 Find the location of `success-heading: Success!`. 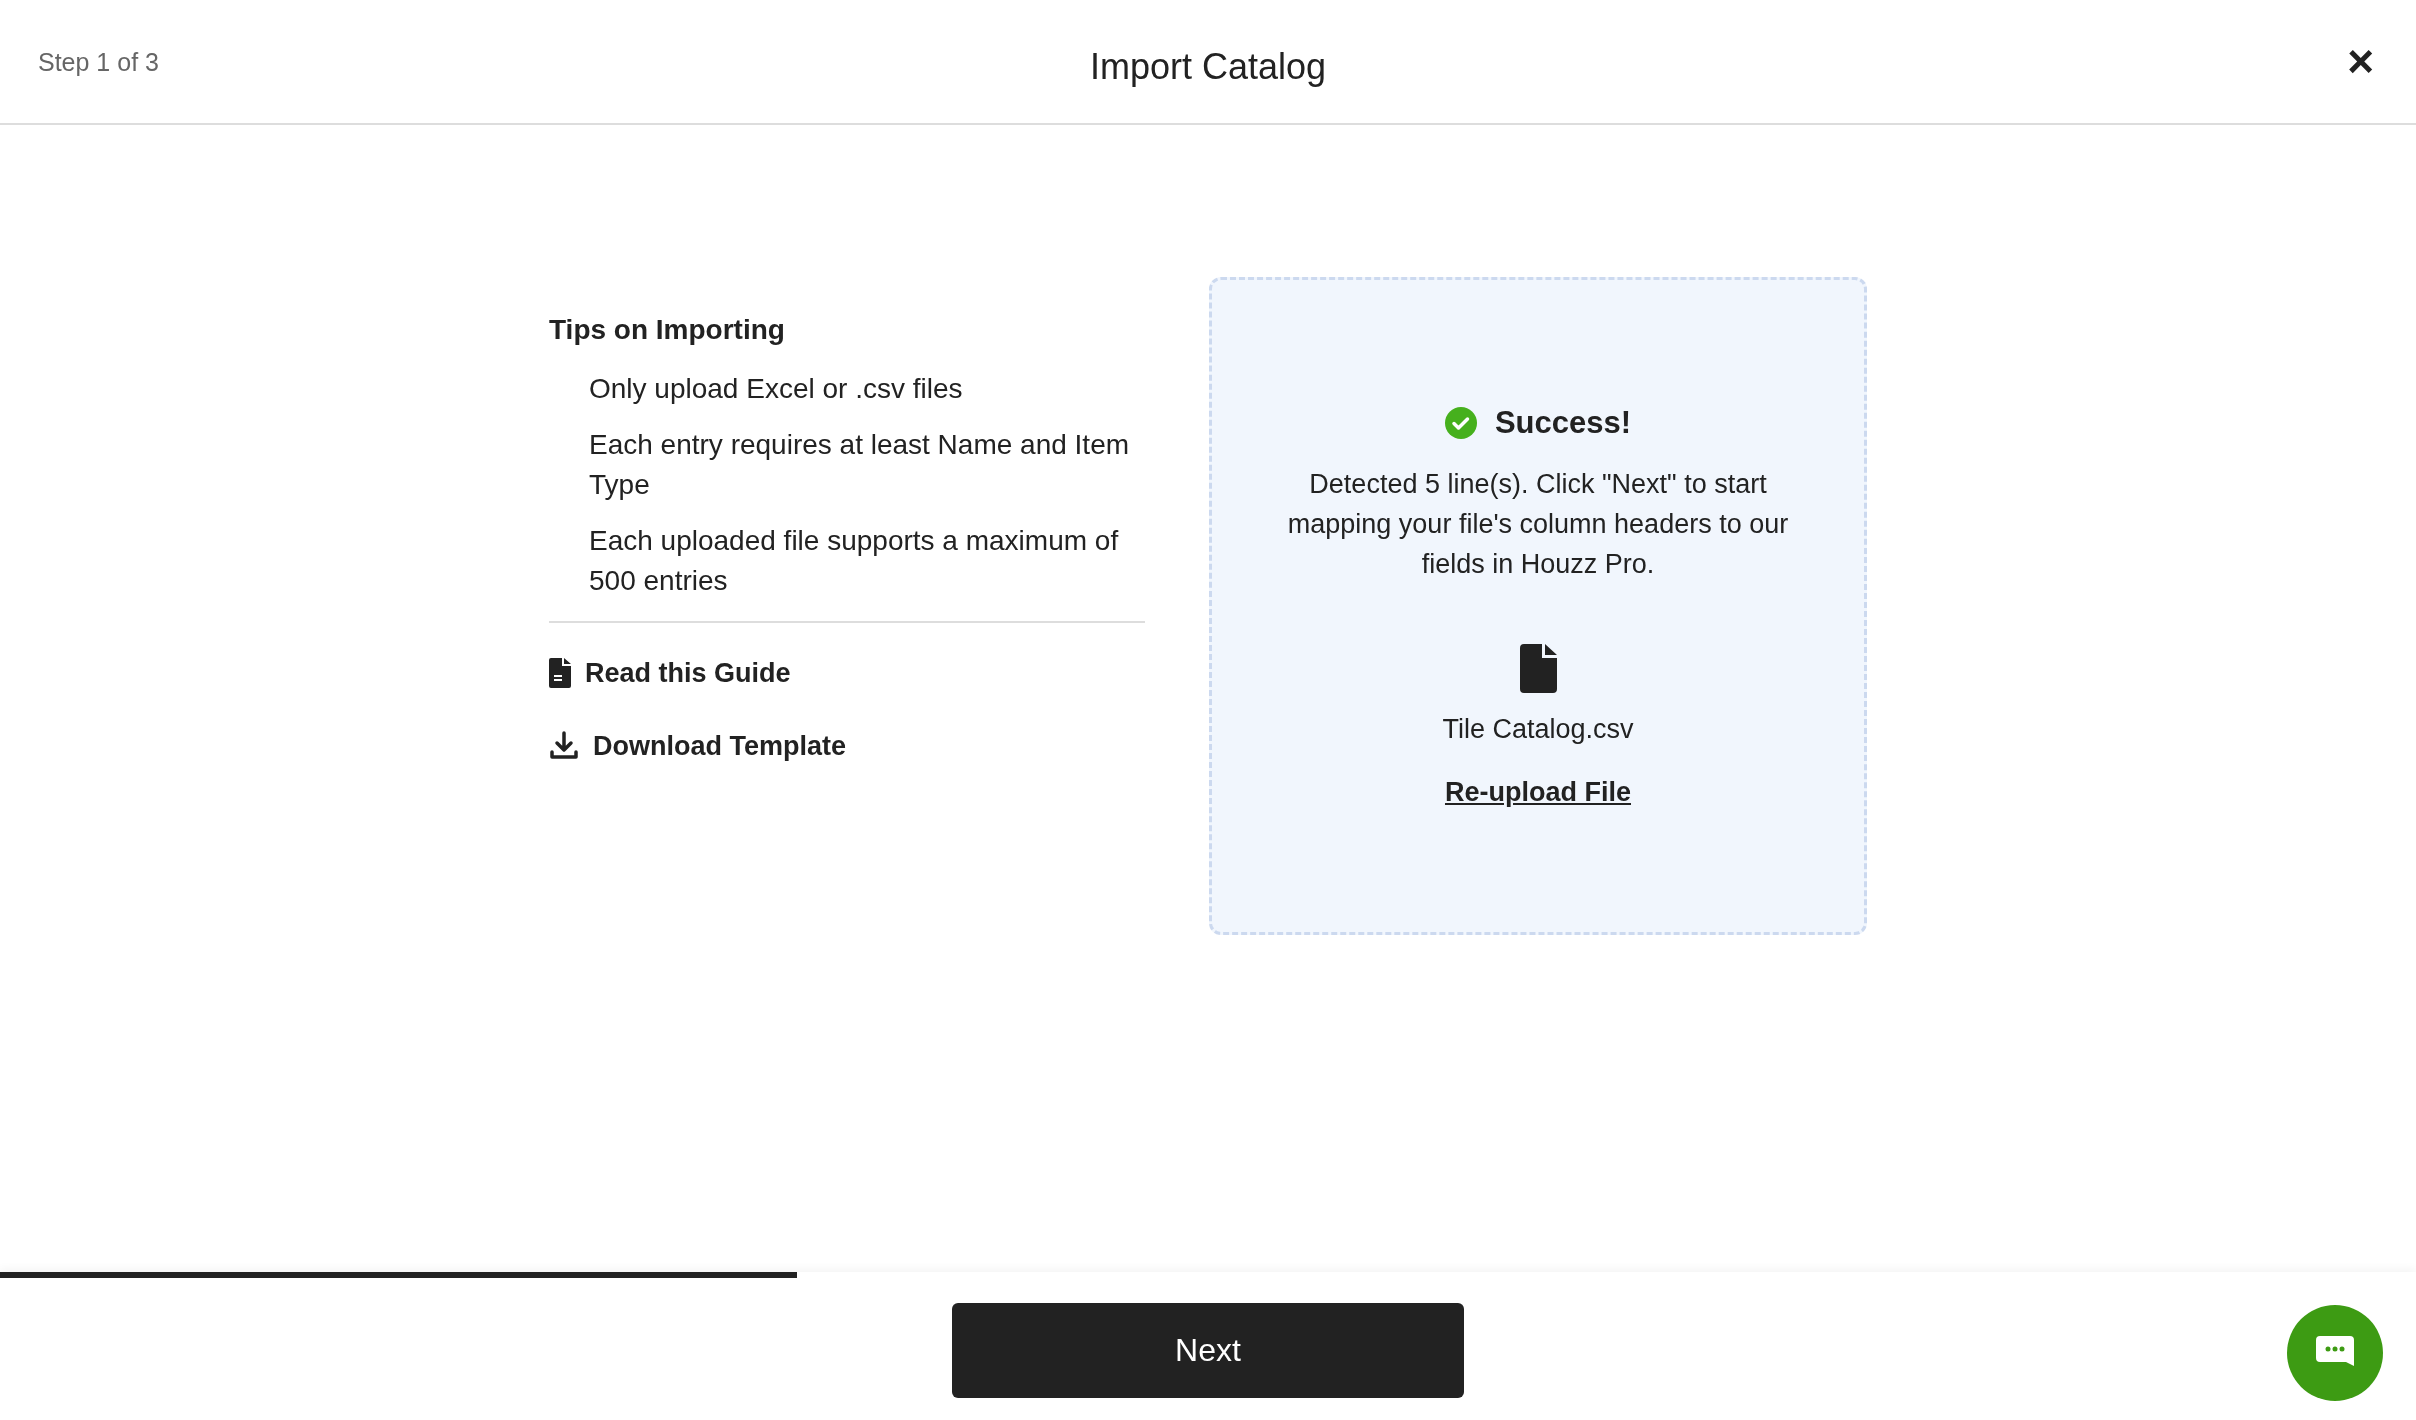

success-heading: Success! is located at coordinates (1563, 422).